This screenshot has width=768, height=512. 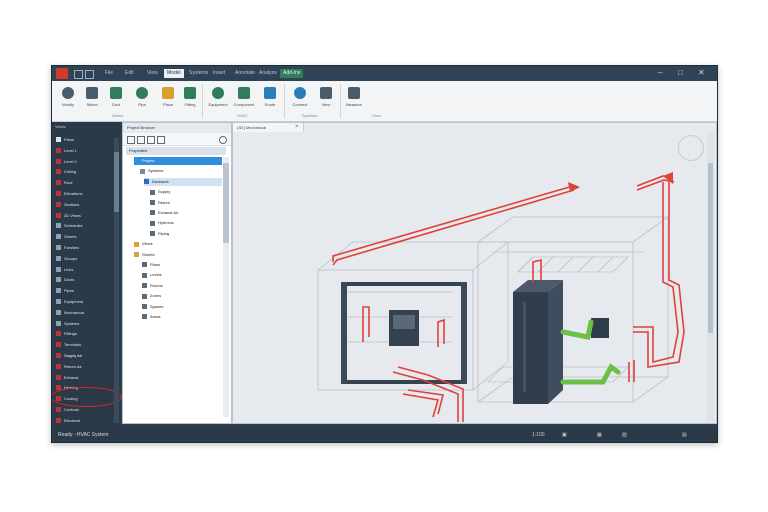 What do you see at coordinates (68, 101) in the screenshot?
I see `modify-button: Modify` at bounding box center [68, 101].